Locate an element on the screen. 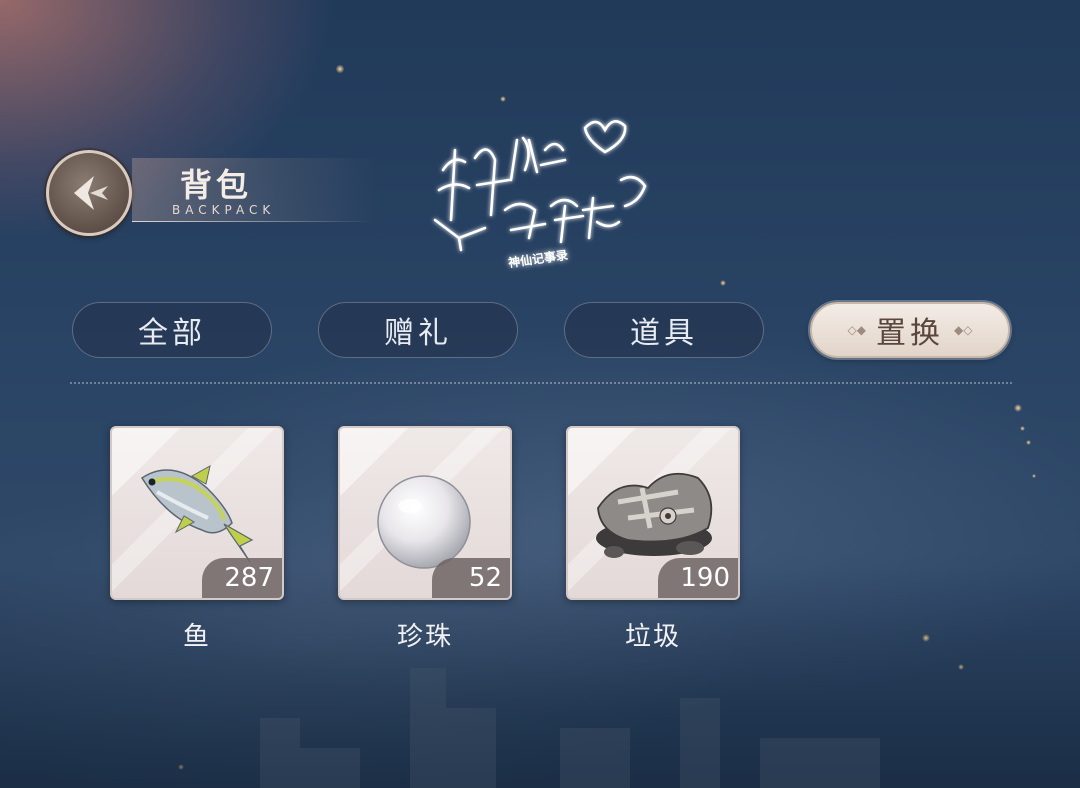  back-arrow-icon is located at coordinates (91, 193).